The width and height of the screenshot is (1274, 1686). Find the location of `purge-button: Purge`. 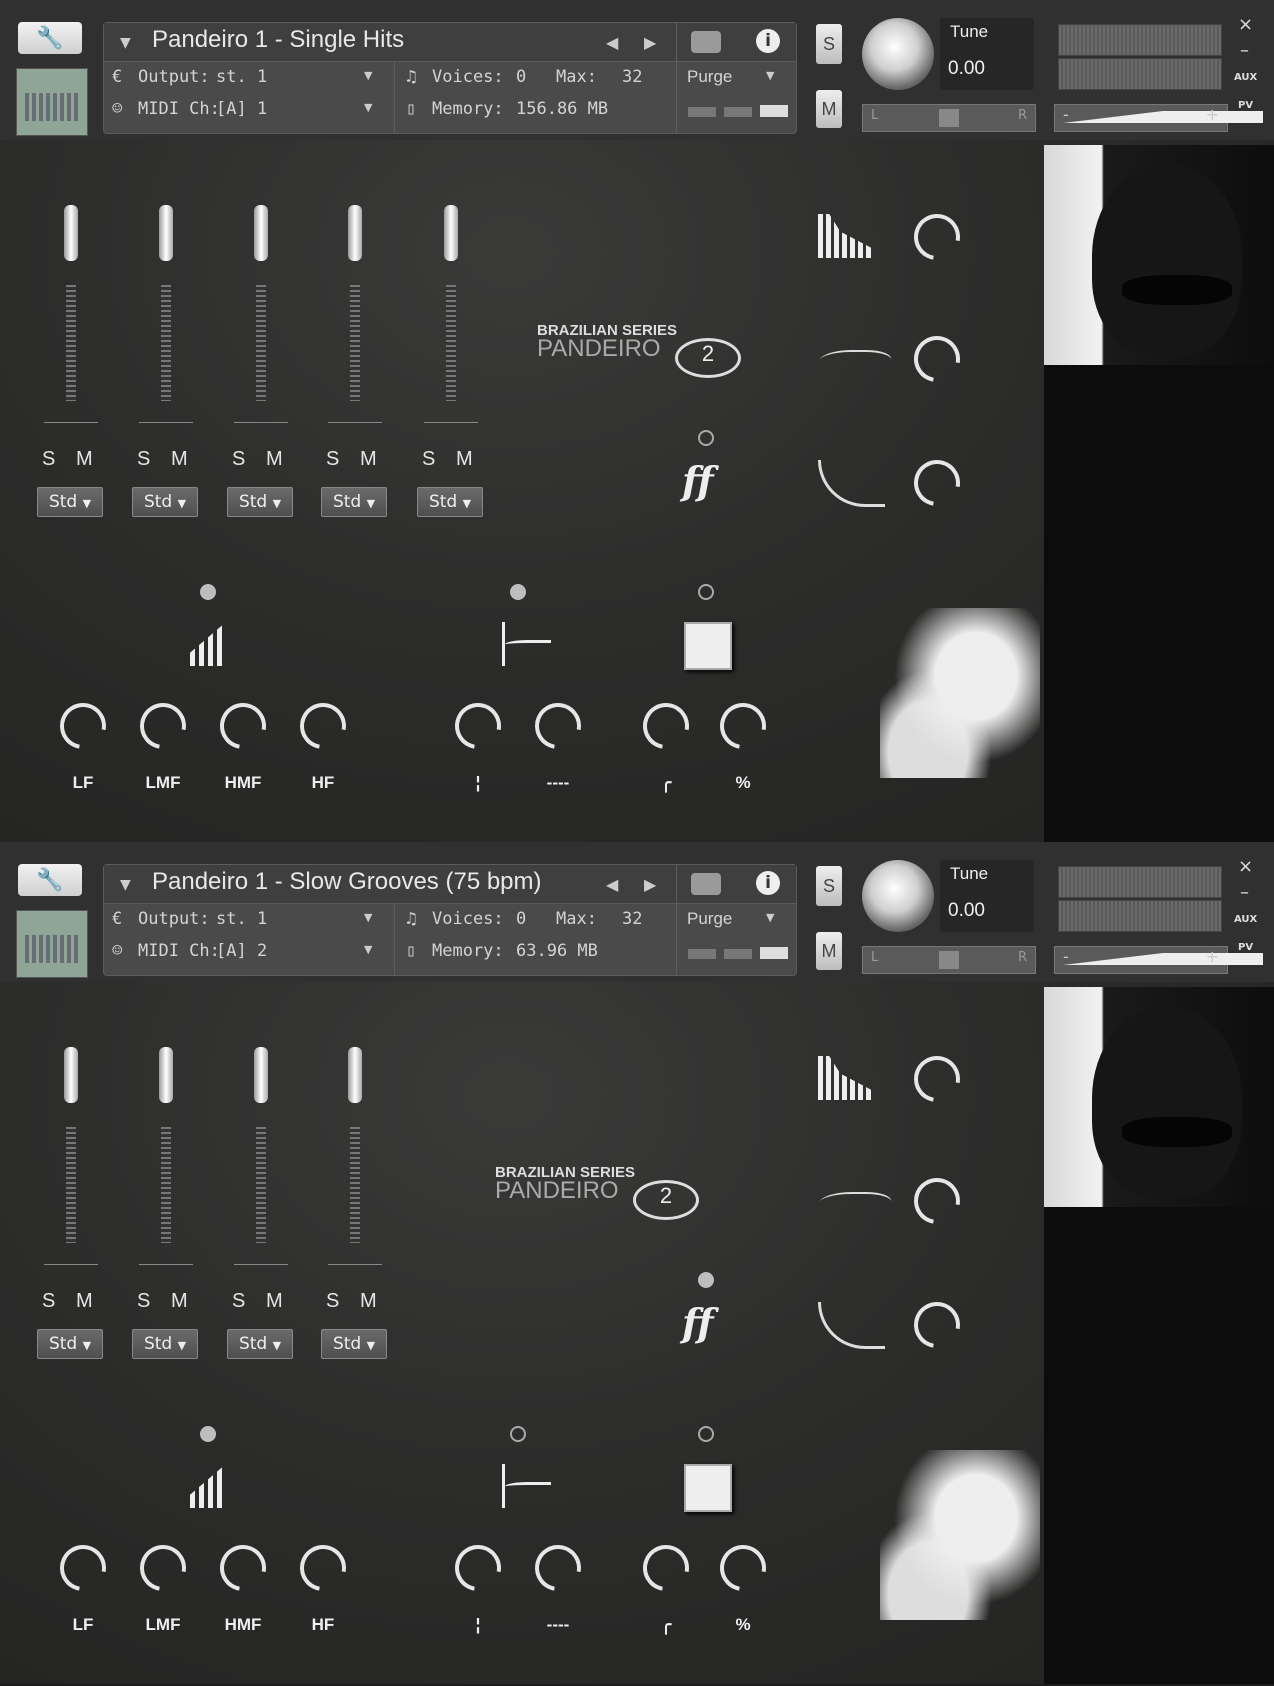

purge-button: Purge is located at coordinates (709, 919).